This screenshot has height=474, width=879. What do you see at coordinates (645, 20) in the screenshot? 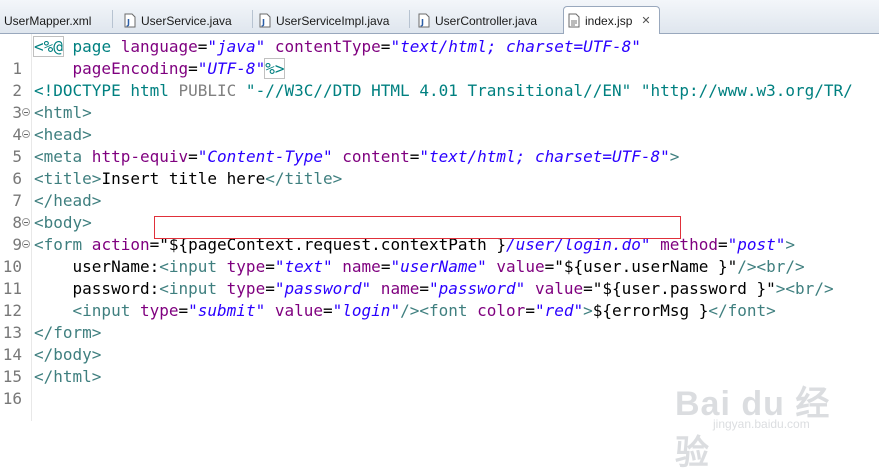
I see `close-icon: ✕` at bounding box center [645, 20].